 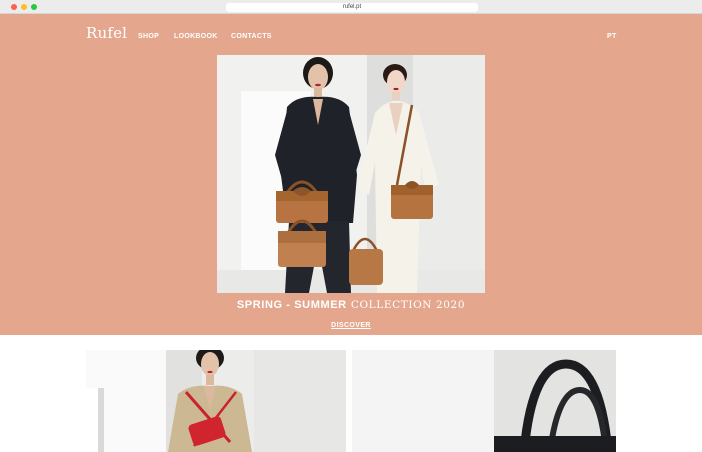 What do you see at coordinates (408, 305) in the screenshot?
I see `collection-title-light: COLLECTION 2020` at bounding box center [408, 305].